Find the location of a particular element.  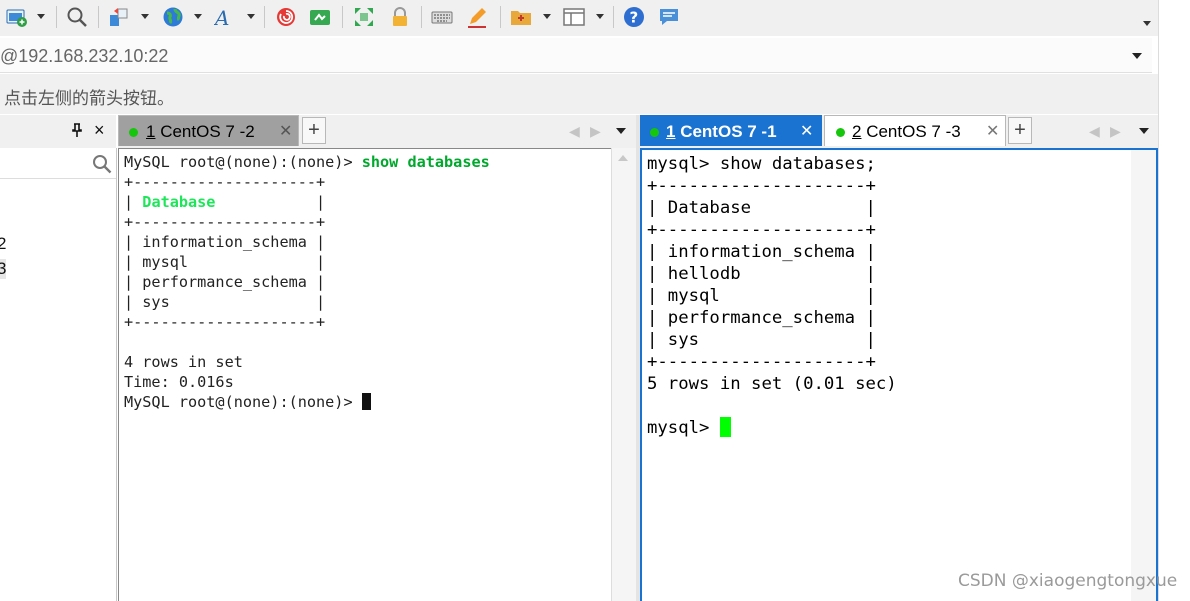

tab-label: 2 CentOS 7 -3 is located at coordinates (906, 131).